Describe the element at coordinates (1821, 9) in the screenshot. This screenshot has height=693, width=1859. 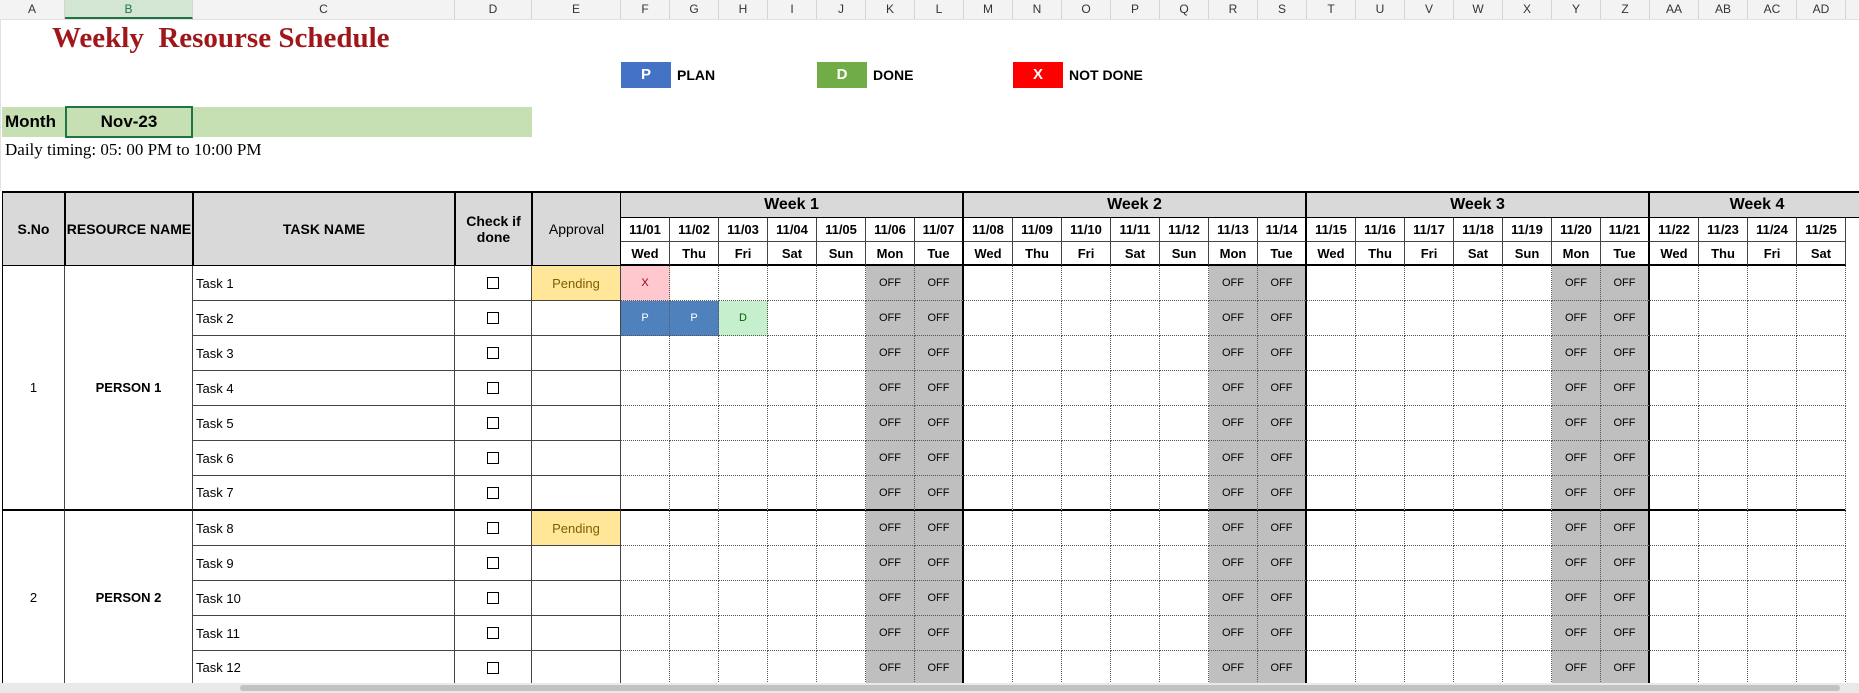
I see `column-header-ad: AD` at that location.